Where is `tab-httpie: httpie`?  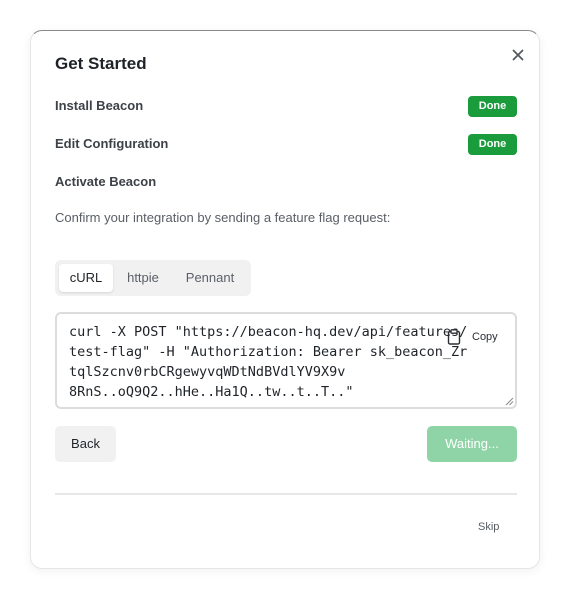 tab-httpie: httpie is located at coordinates (143, 278).